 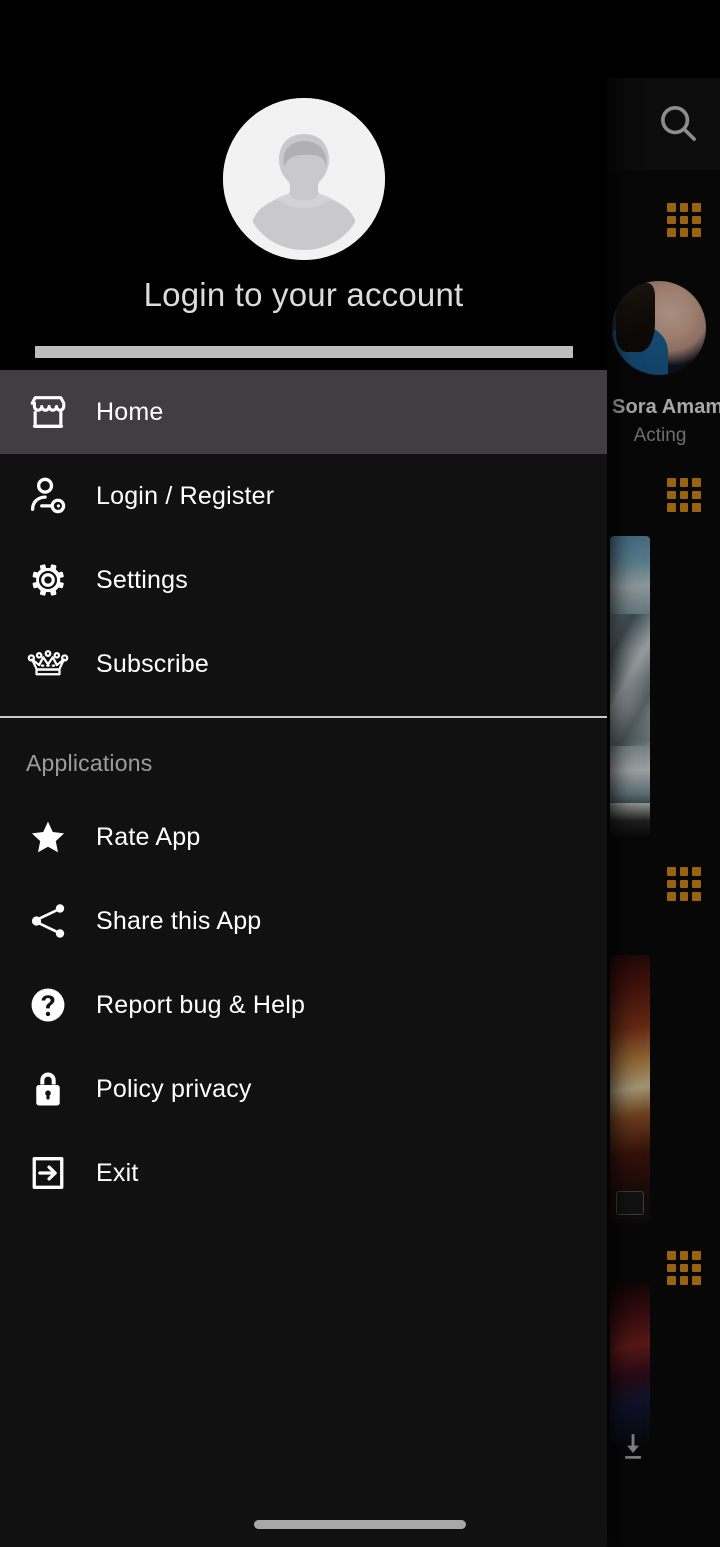 I want to click on section-header-applications: Applications, so click(x=89, y=763).